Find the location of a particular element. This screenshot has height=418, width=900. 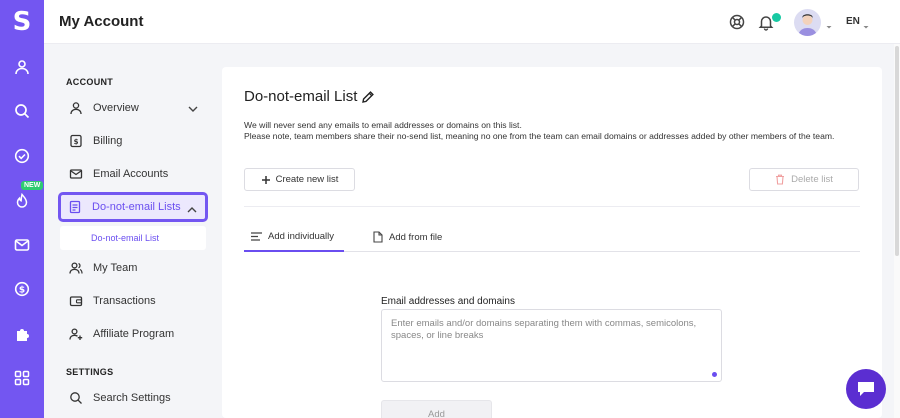

sidebar-item-label: Billing is located at coordinates (108, 141).